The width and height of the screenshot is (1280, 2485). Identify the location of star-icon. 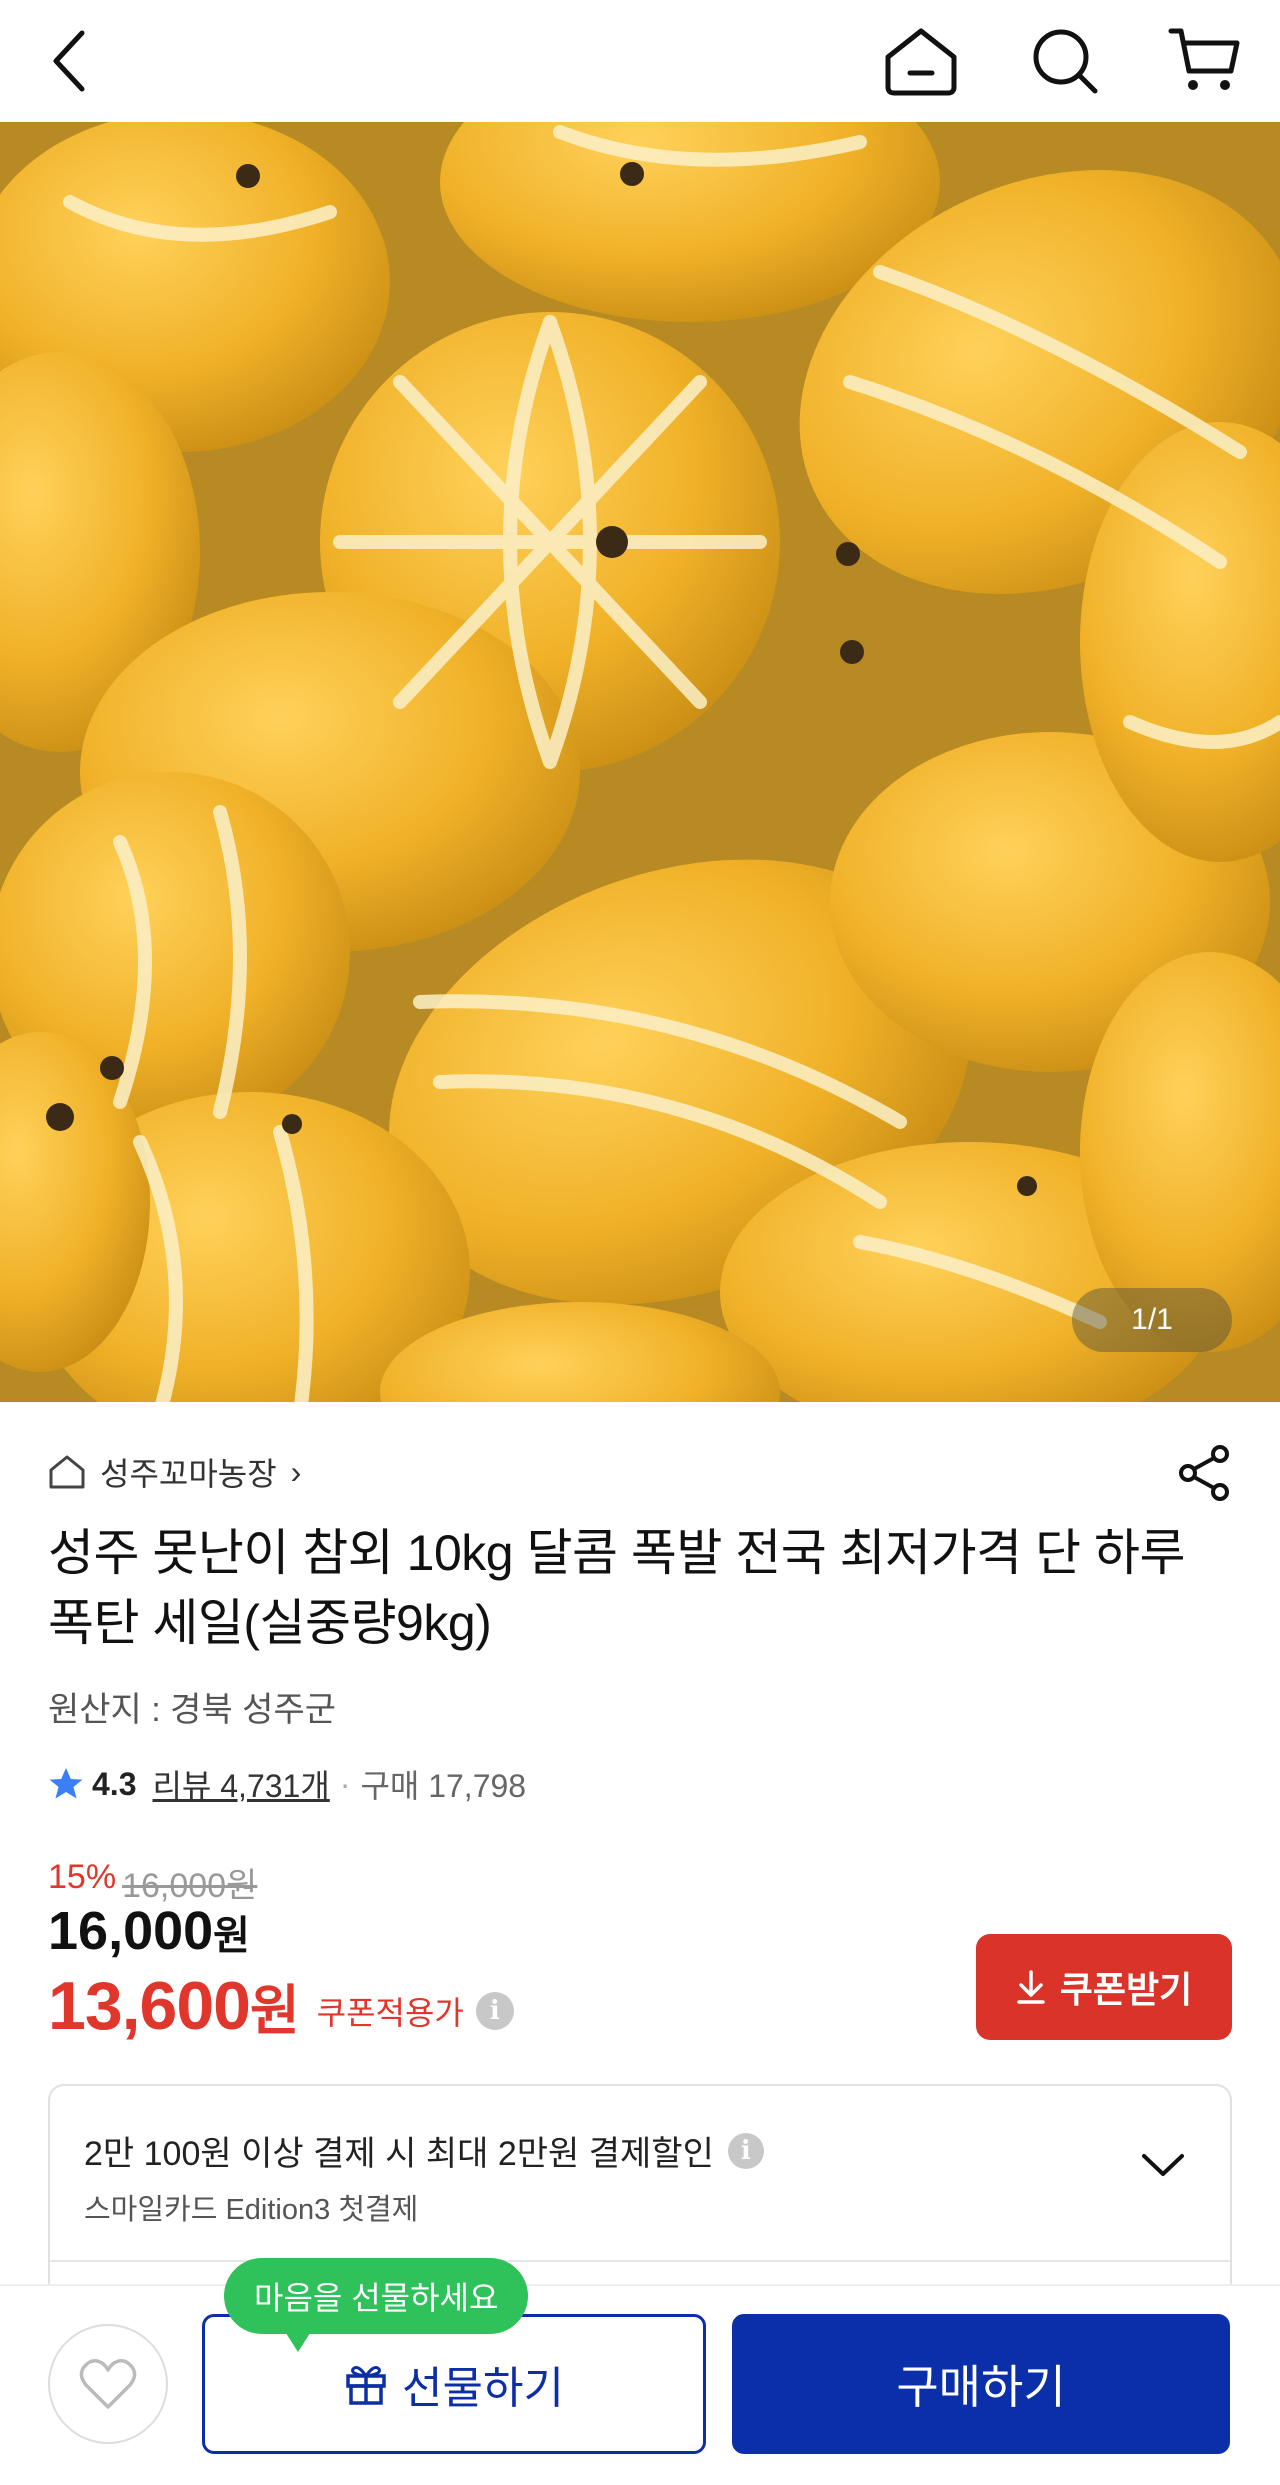
(66, 1783).